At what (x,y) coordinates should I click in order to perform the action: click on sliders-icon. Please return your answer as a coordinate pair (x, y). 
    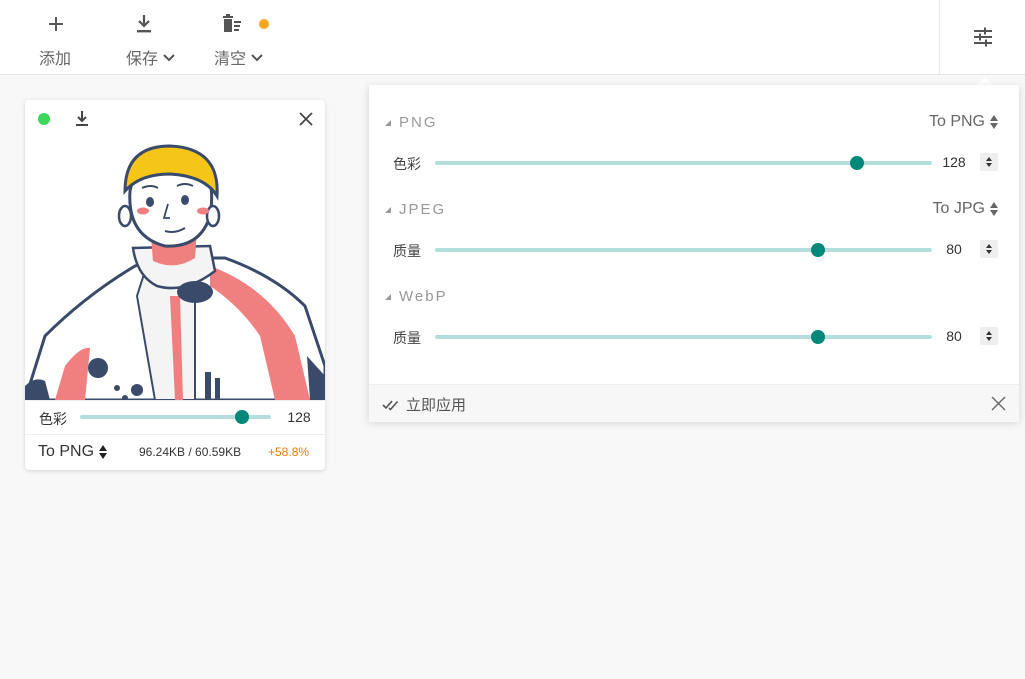
    Looking at the image, I should click on (983, 37).